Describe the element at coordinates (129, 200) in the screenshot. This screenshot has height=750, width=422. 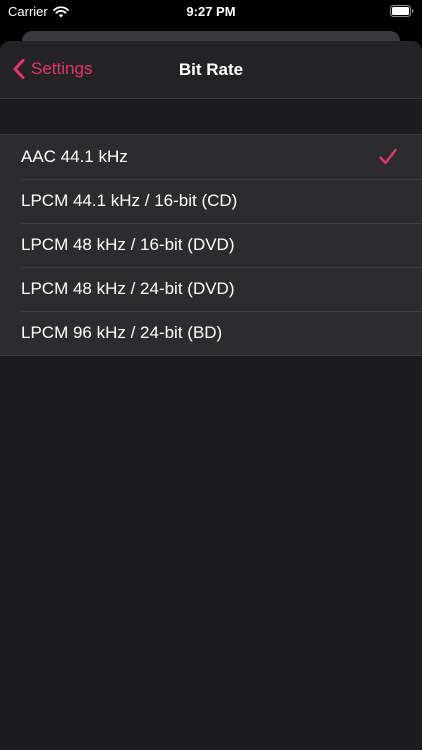
I see `option-label: LPCM 44.1 kHz / 16-bit (CD)` at that location.